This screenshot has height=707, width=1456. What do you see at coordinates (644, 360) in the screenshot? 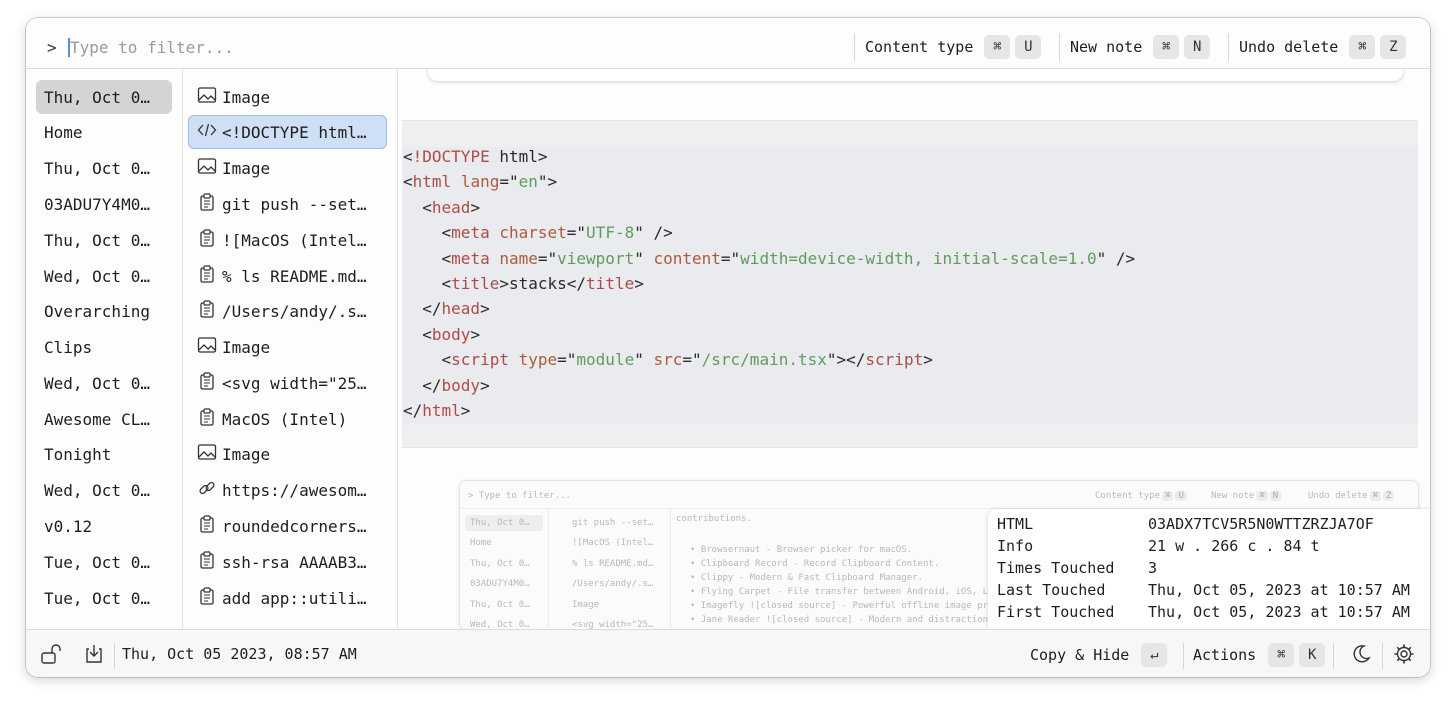
I see `code-token: "` at bounding box center [644, 360].